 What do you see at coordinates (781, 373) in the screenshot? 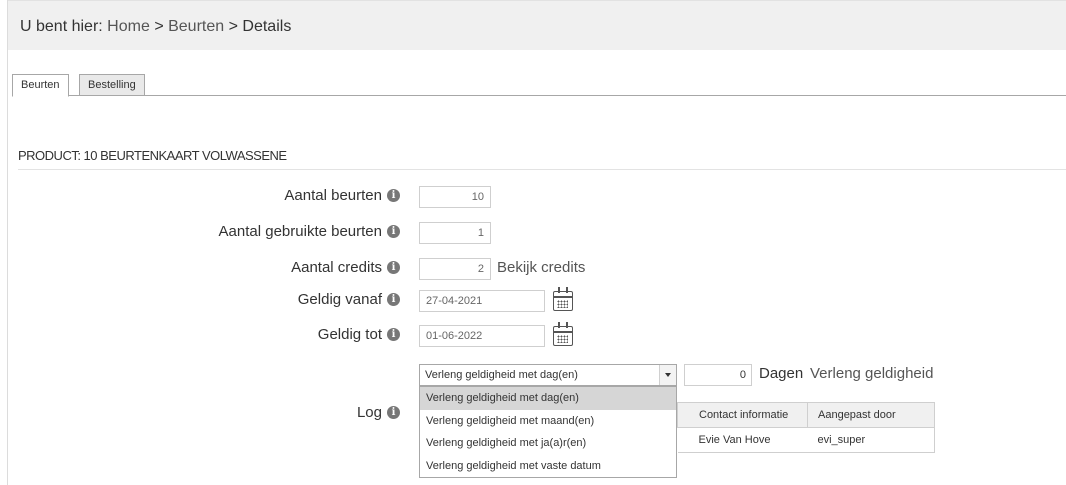
I see `days-label: Dagen` at bounding box center [781, 373].